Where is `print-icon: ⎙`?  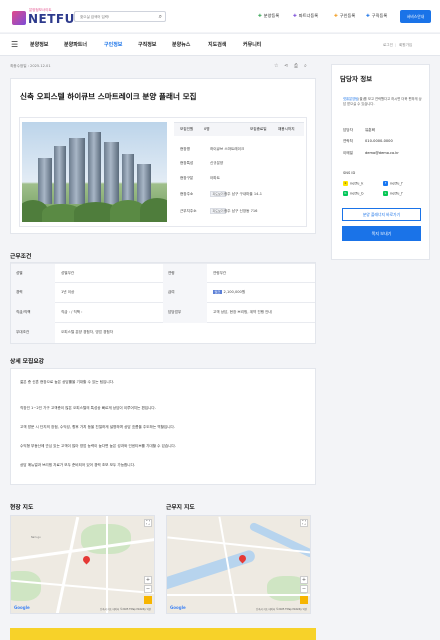
print-icon: ⎙ is located at coordinates (296, 66).